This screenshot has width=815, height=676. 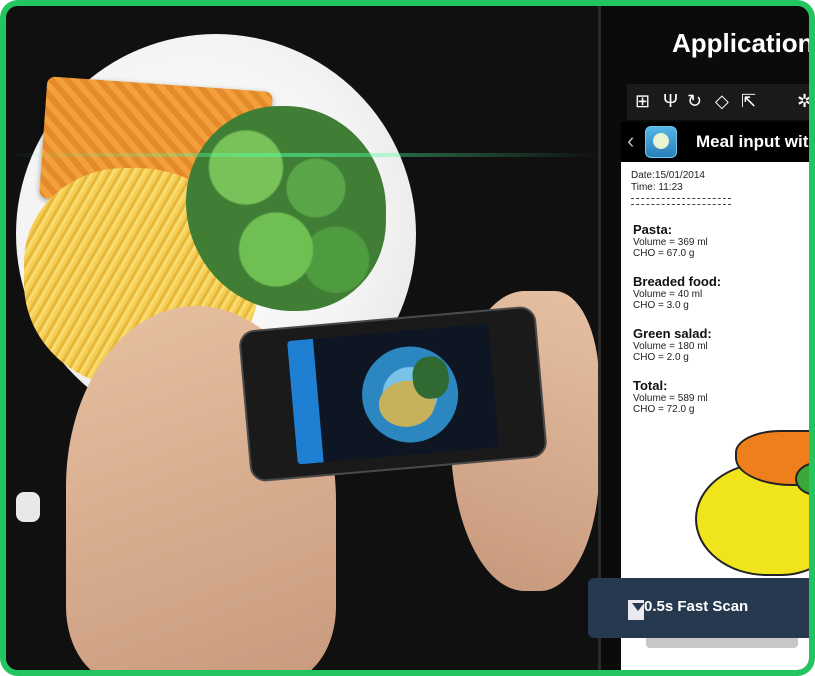 What do you see at coordinates (668, 175) in the screenshot?
I see `report-date: Date:15/01/2014` at bounding box center [668, 175].